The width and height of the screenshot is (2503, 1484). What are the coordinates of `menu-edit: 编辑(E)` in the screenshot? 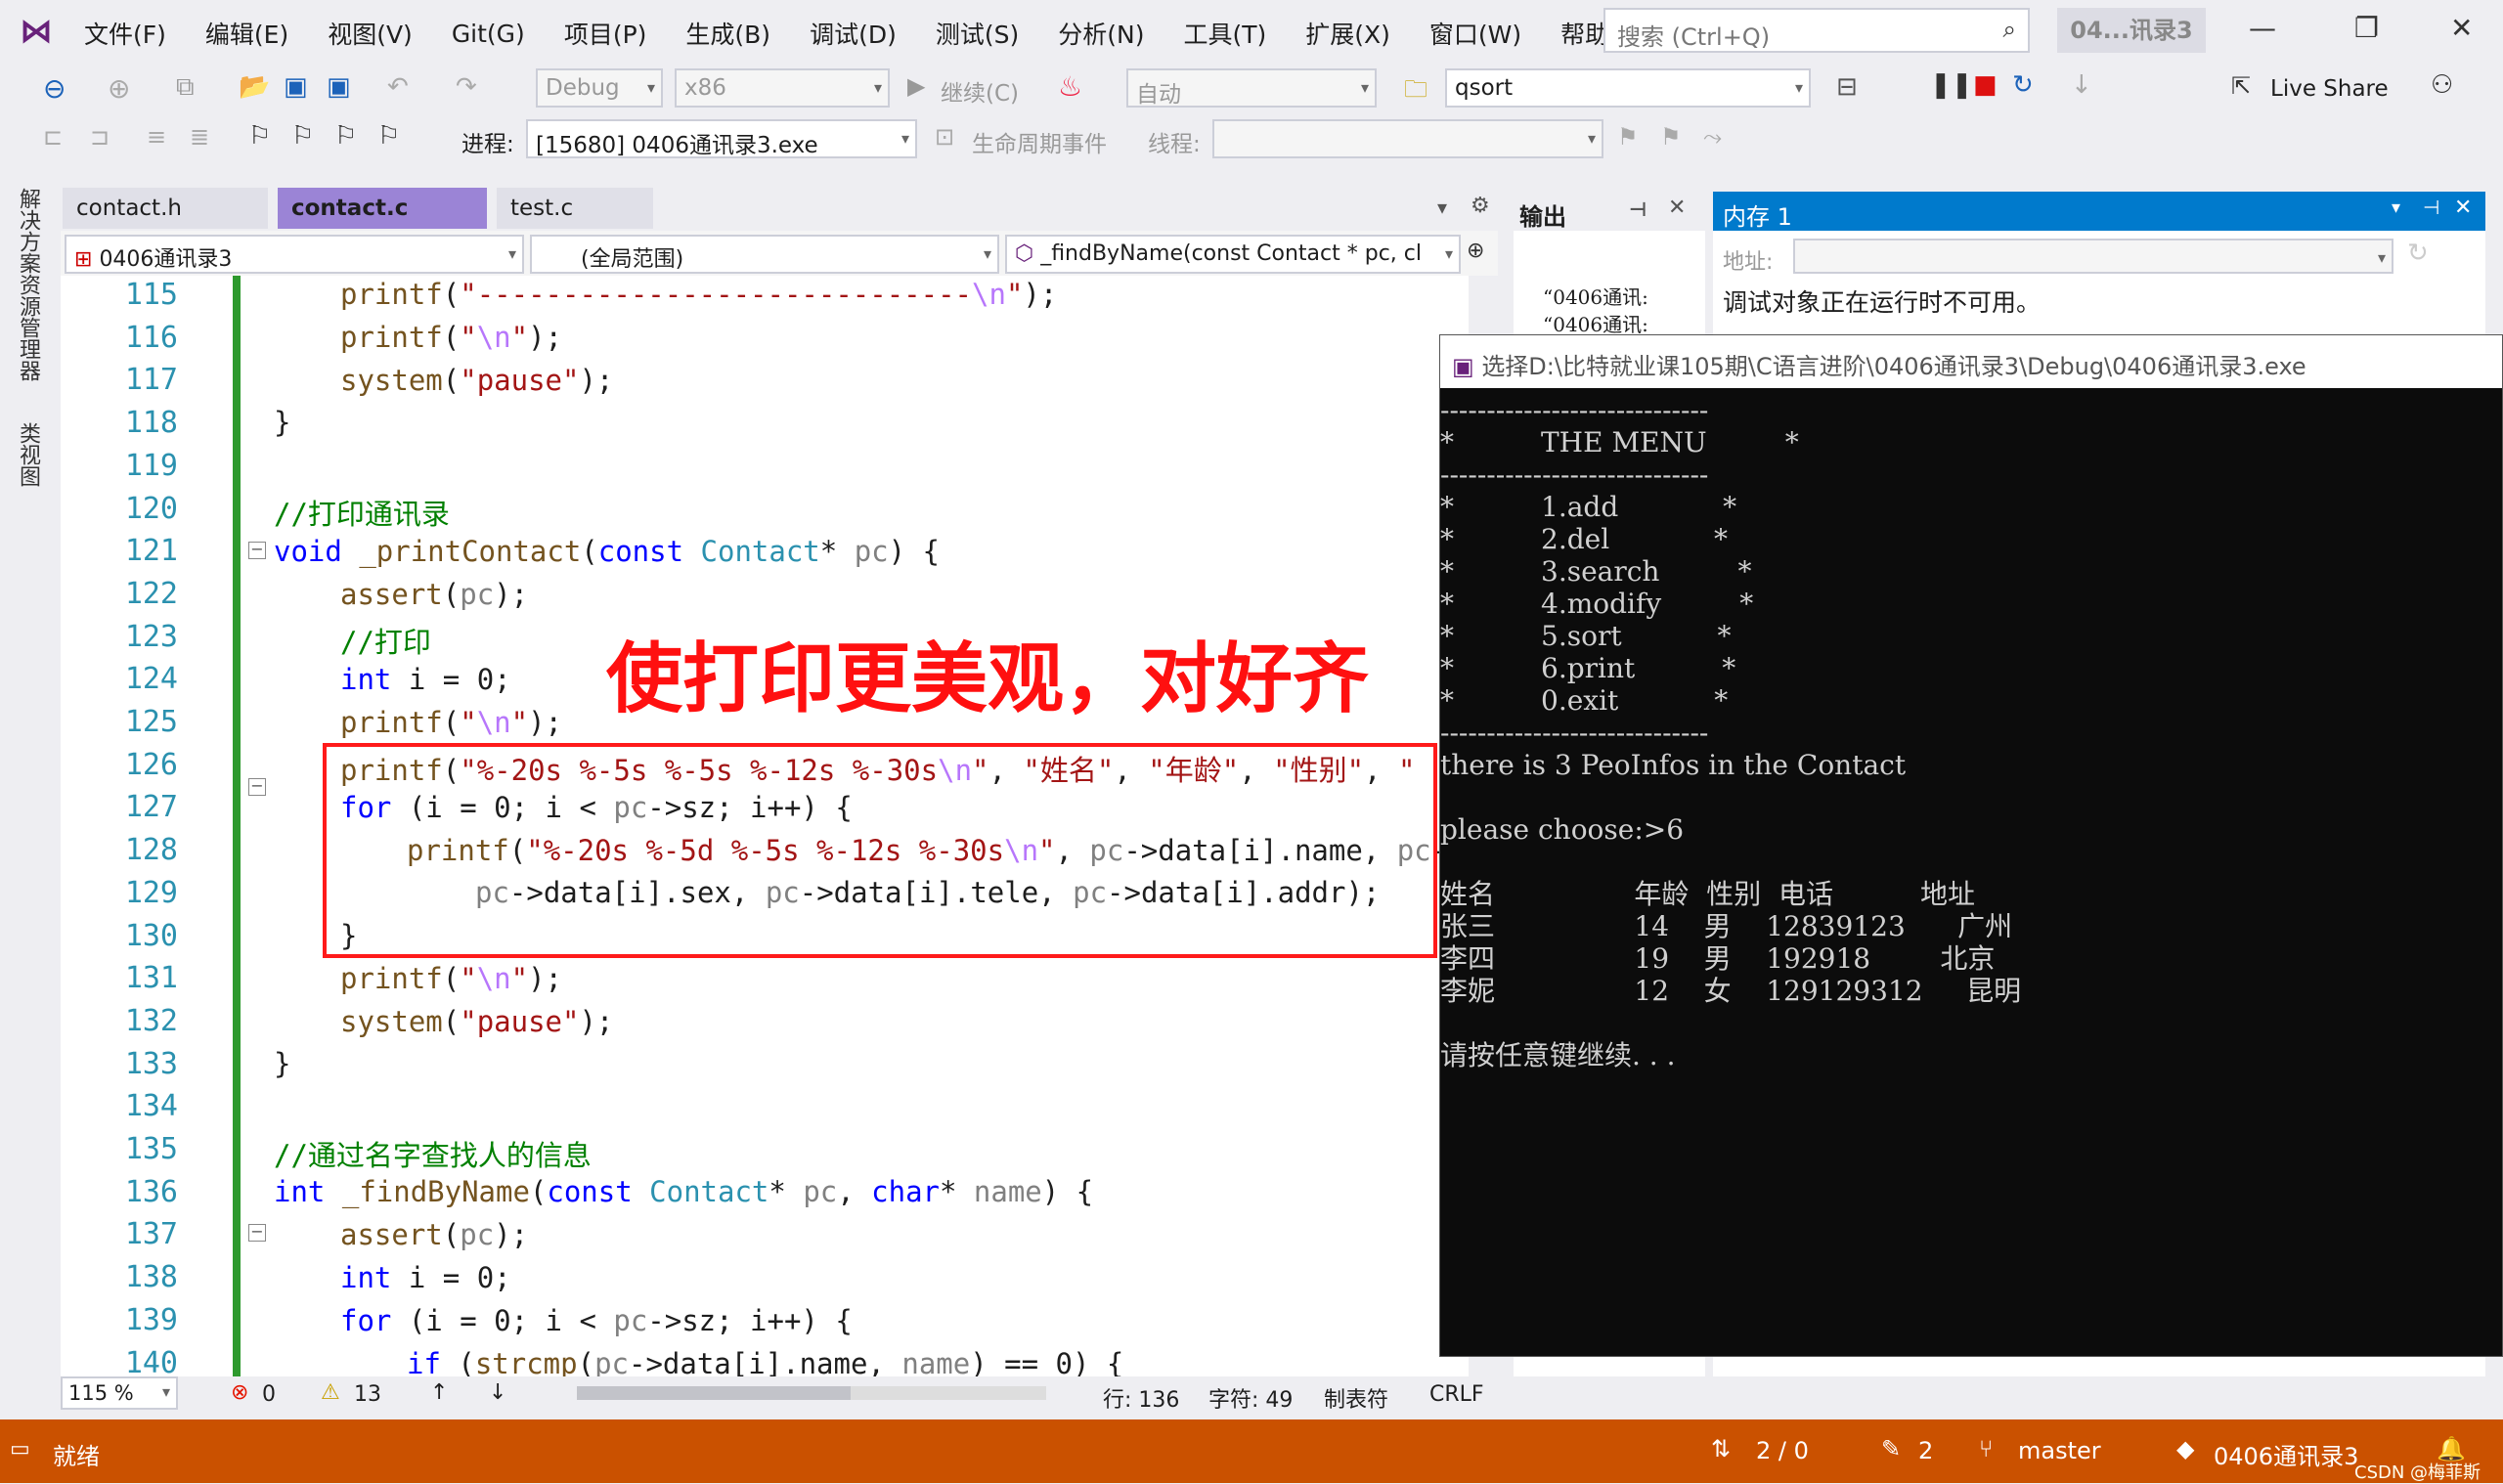 It's located at (246, 33).